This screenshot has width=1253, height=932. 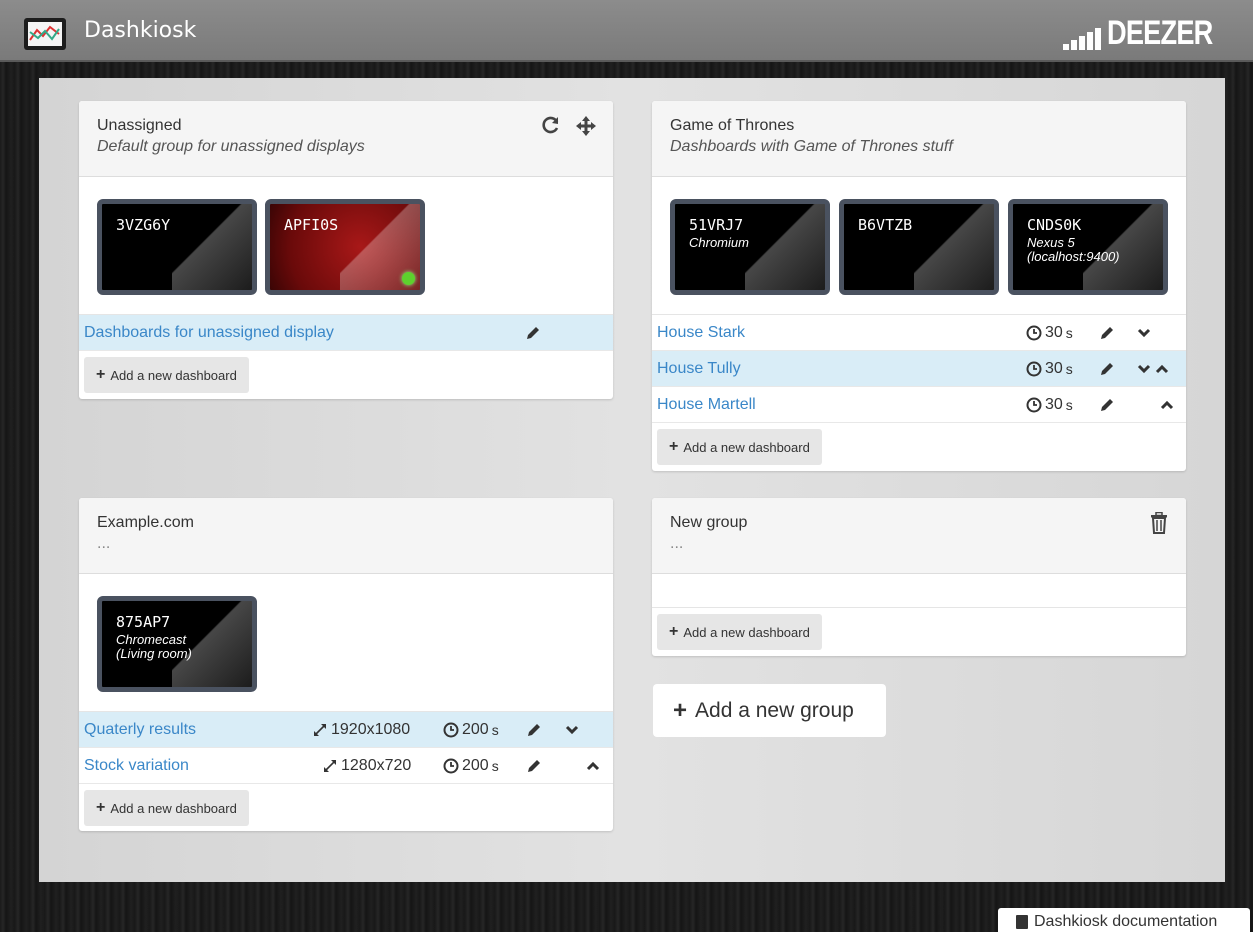 I want to click on group-title: Example.com, so click(x=346, y=523).